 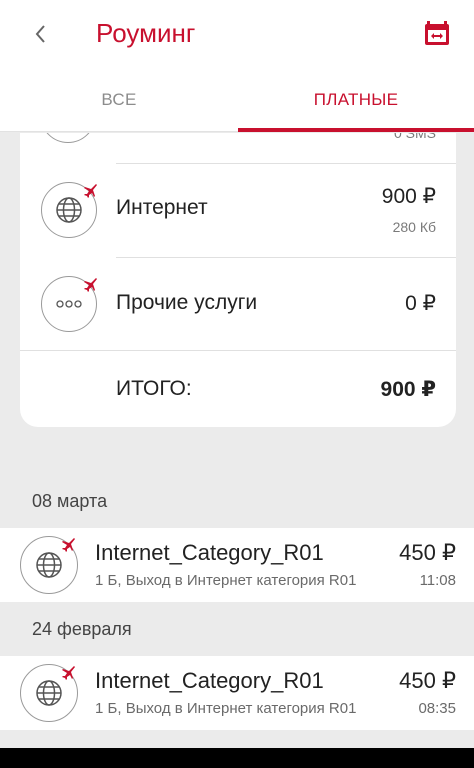 What do you see at coordinates (238, 350) in the screenshot?
I see `divider` at bounding box center [238, 350].